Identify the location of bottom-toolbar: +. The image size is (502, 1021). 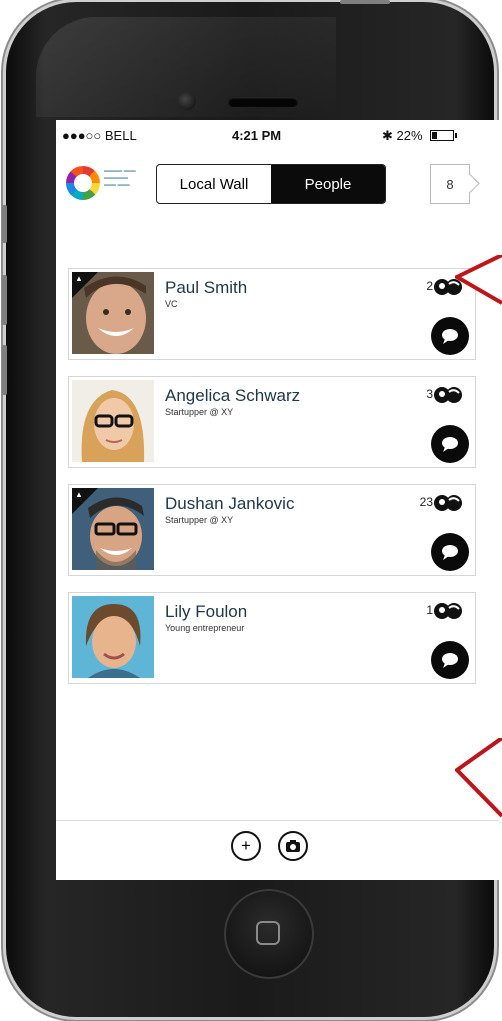
(277, 850).